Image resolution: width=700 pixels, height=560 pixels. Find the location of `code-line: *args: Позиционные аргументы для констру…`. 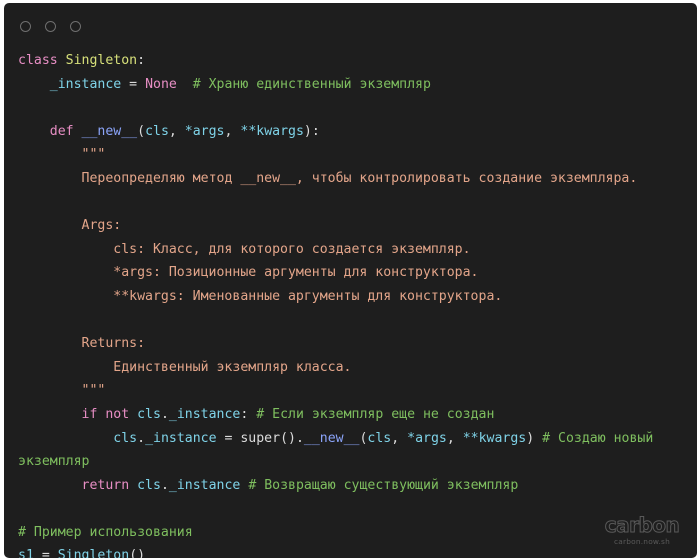

code-line: *args: Позиционные аргументы для констру… is located at coordinates (248, 273).